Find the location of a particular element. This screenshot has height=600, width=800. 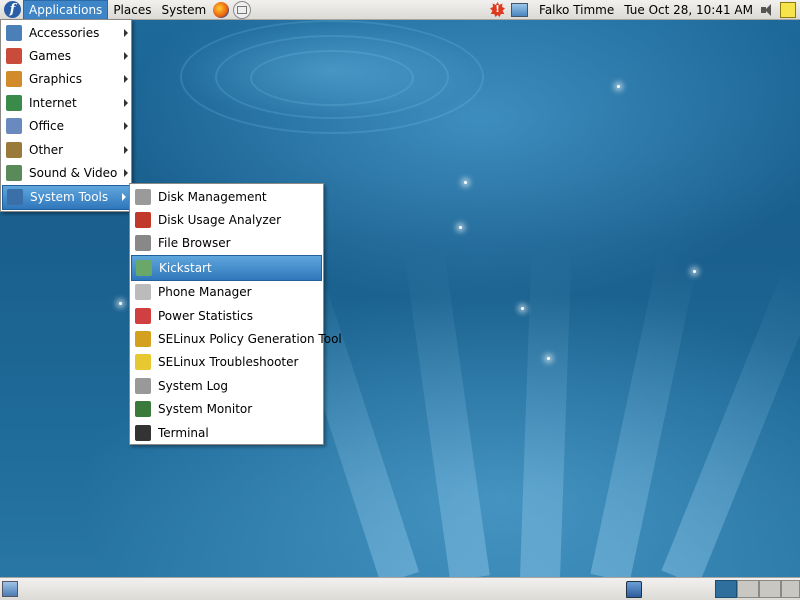

clock: Tue Oct 28, 10:41 AM is located at coordinates (688, 10).